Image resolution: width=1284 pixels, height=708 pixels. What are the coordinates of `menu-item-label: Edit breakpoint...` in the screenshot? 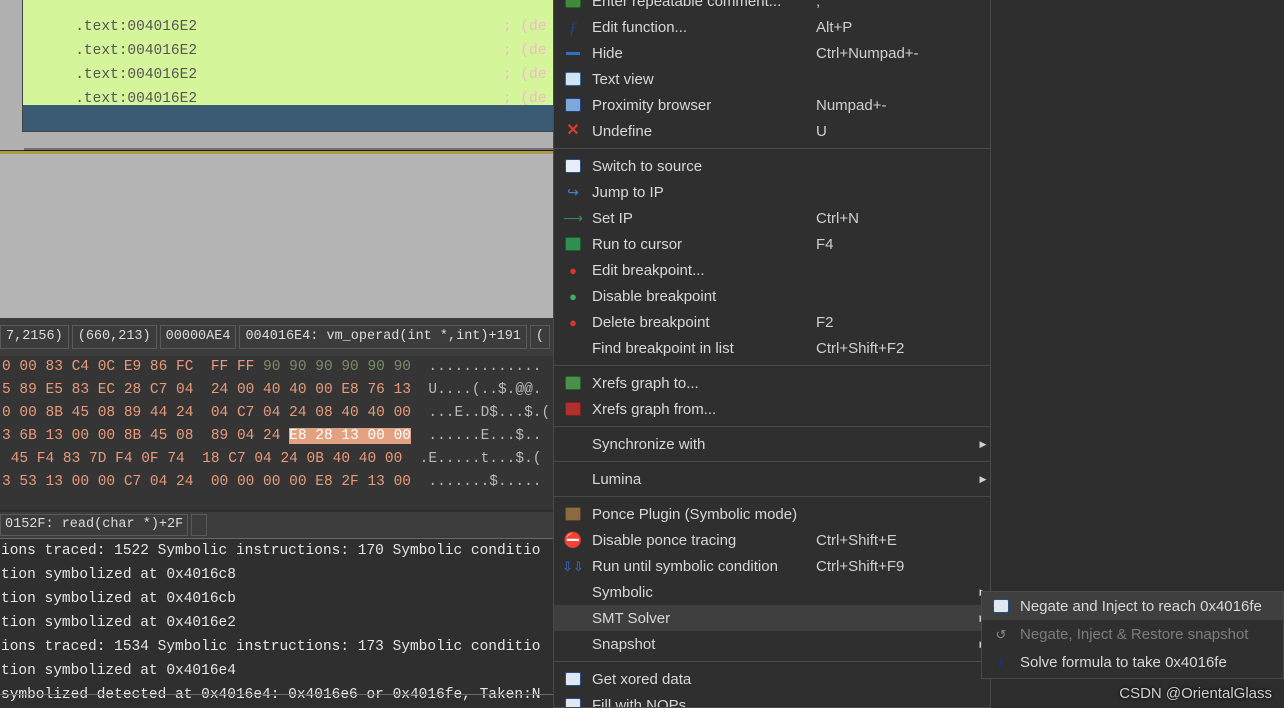 It's located at (648, 270).